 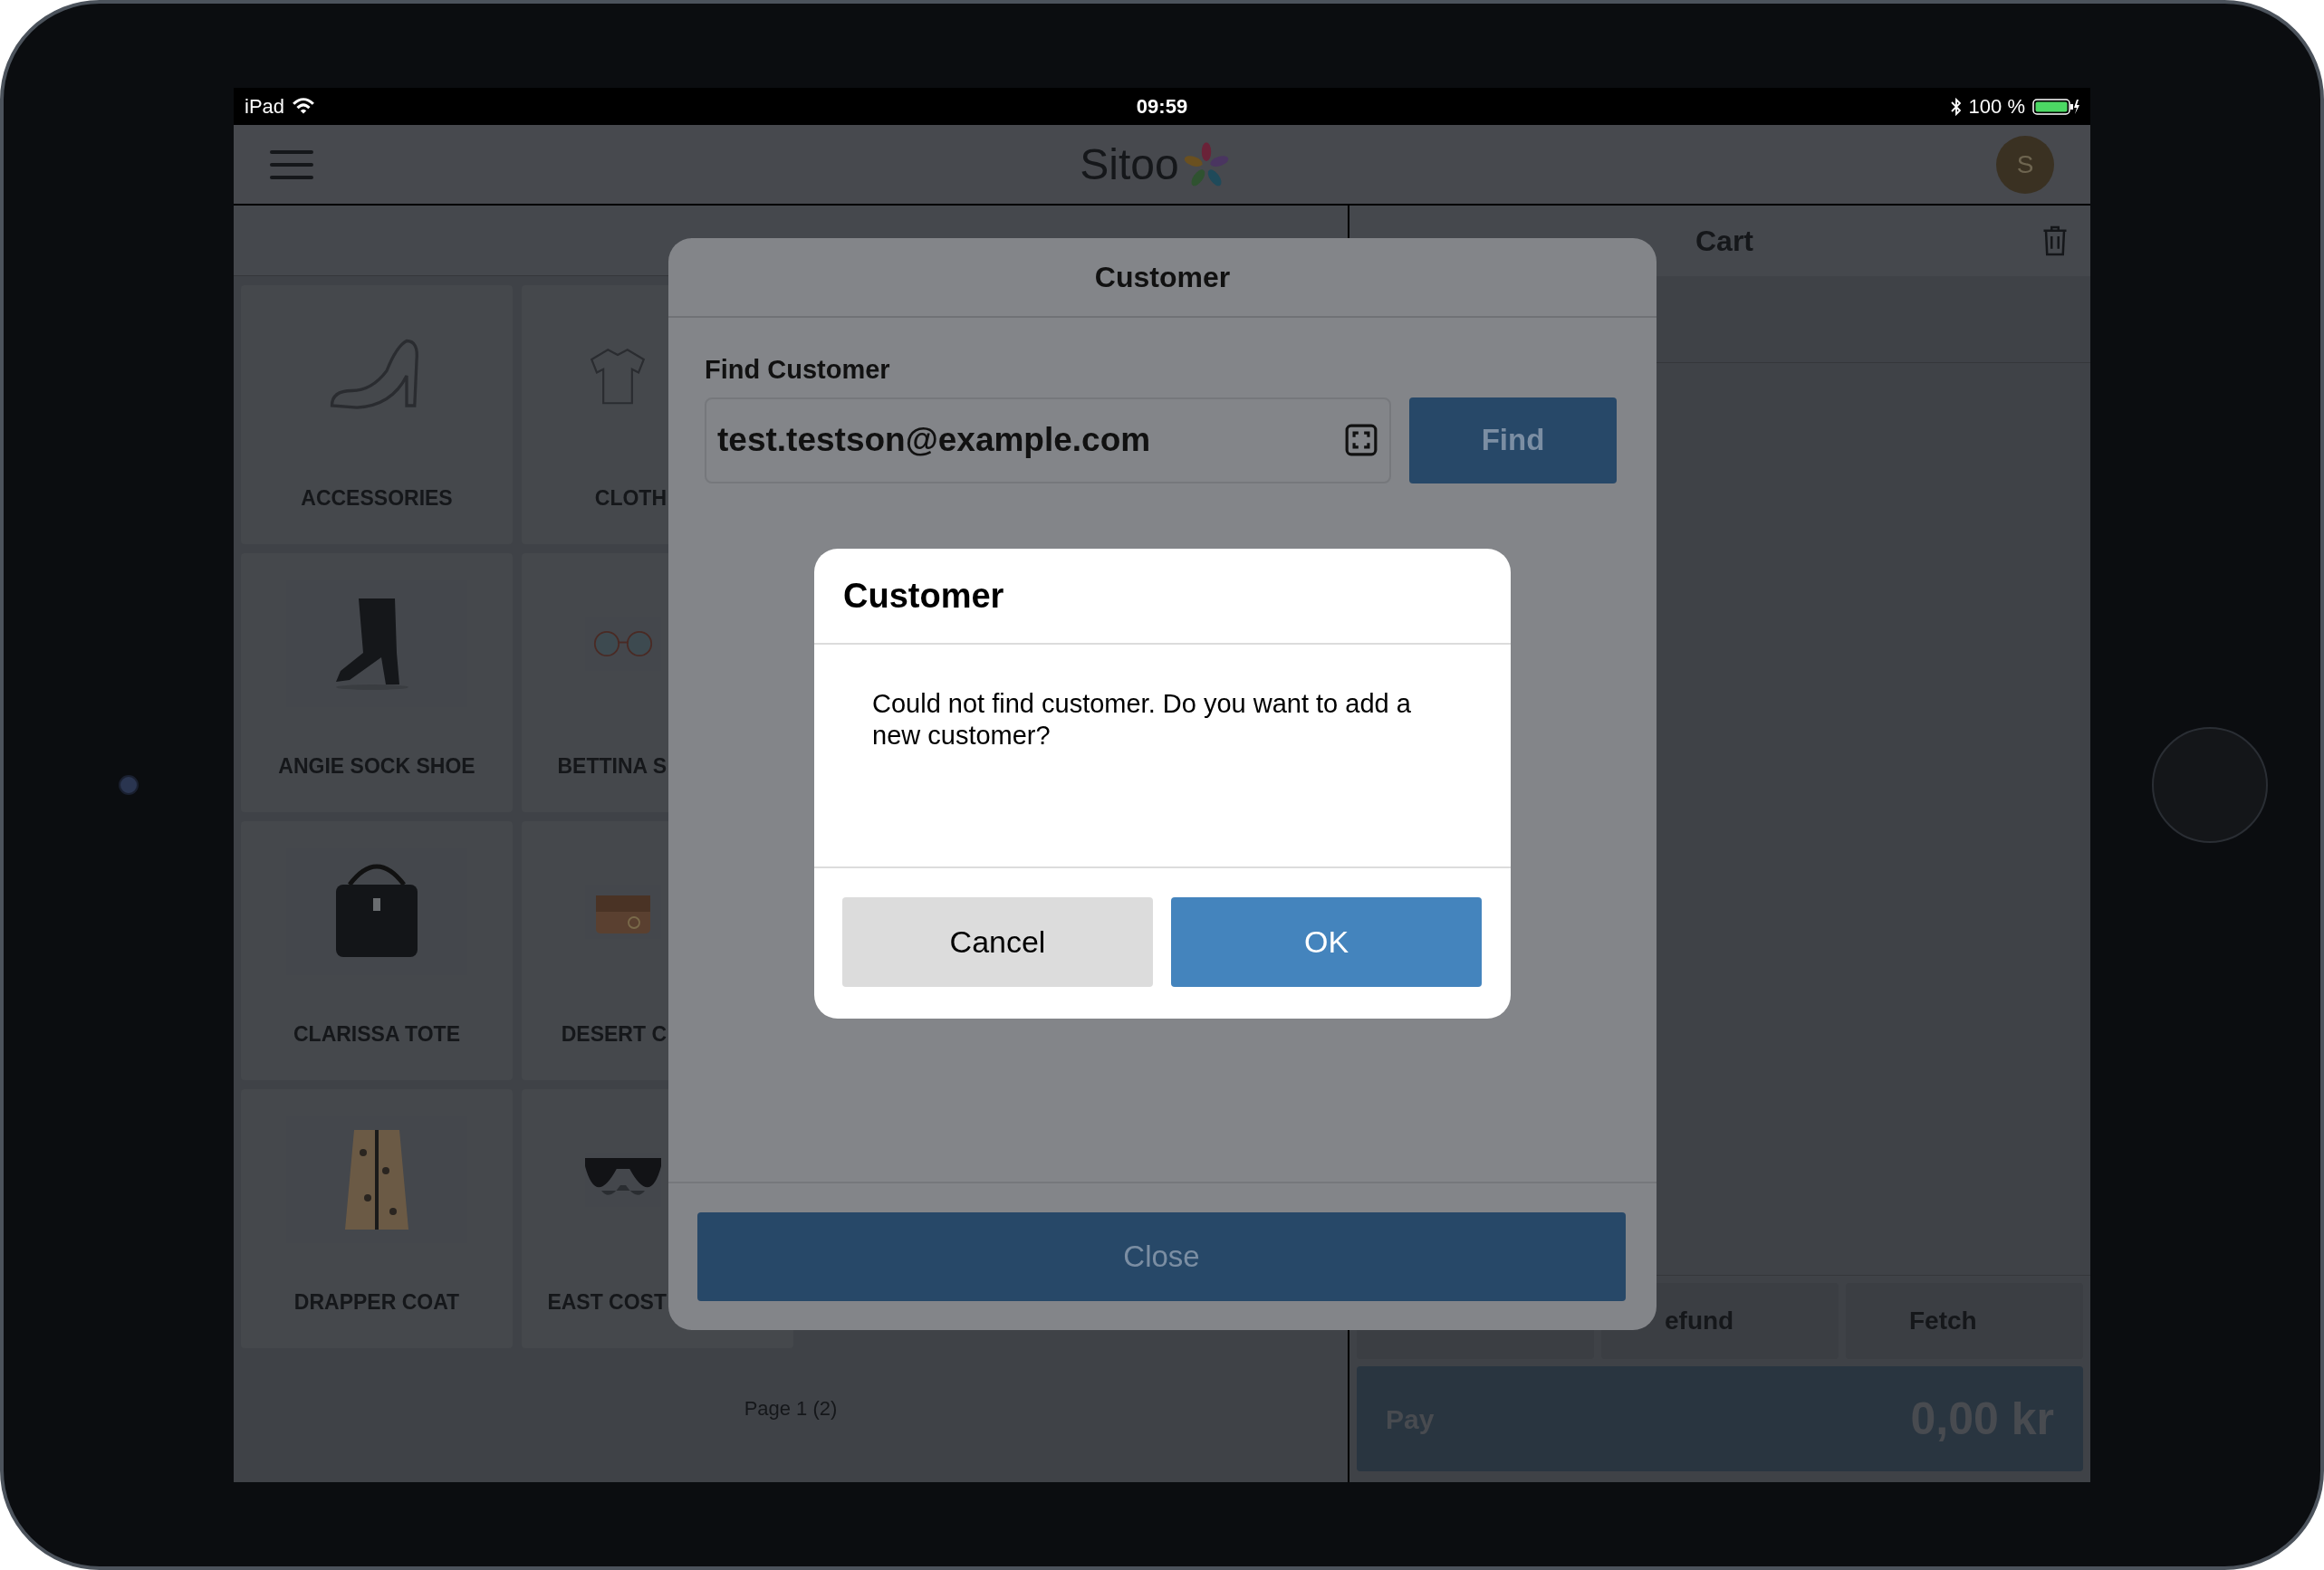 What do you see at coordinates (923, 596) in the screenshot?
I see `alert-title: Customer` at bounding box center [923, 596].